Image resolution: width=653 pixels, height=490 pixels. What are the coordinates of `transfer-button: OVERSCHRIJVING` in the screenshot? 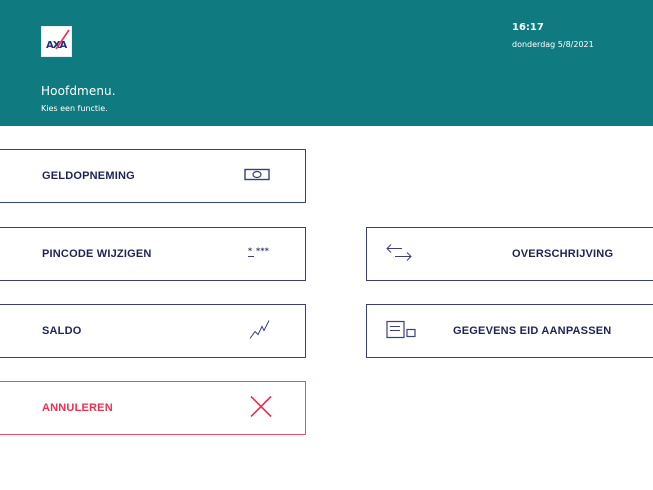 It's located at (509, 254).